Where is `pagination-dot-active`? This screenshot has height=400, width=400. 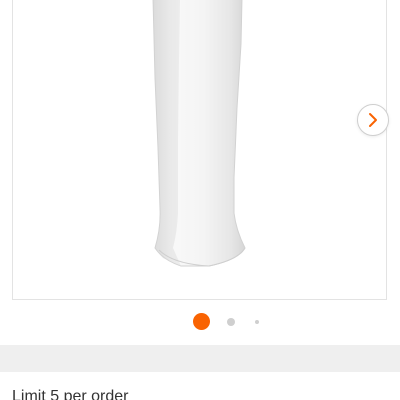
pagination-dot-active is located at coordinates (201, 321).